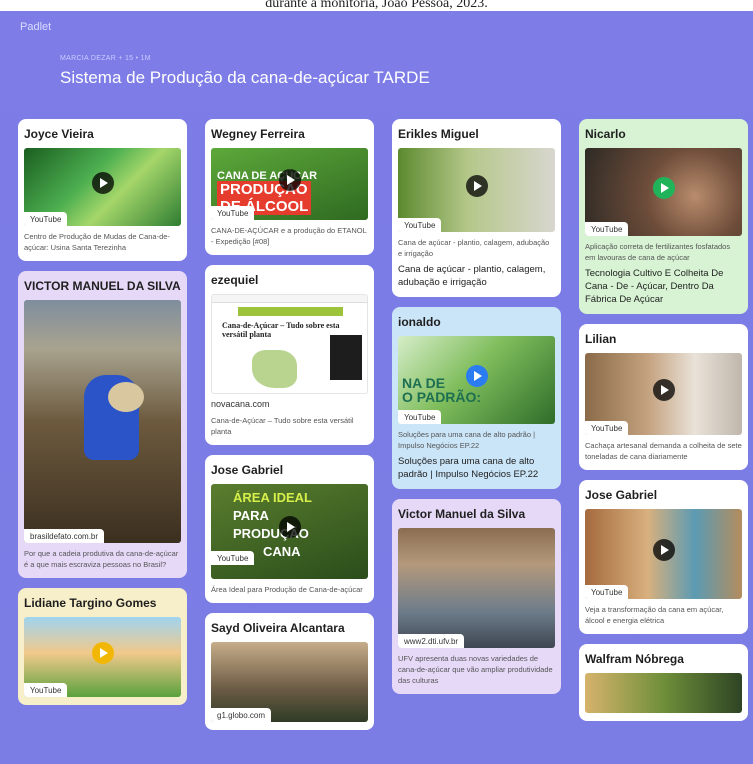 The height and width of the screenshot is (764, 753). What do you see at coordinates (102, 286) in the screenshot?
I see `post-author: VICTOR MANUEL DA SILVA` at bounding box center [102, 286].